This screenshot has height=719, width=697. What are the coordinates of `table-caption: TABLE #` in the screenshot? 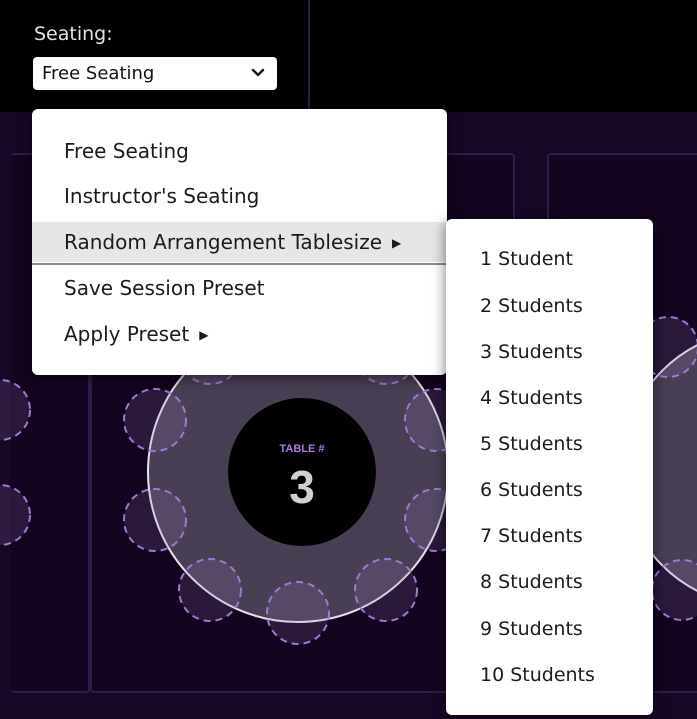 It's located at (301, 449).